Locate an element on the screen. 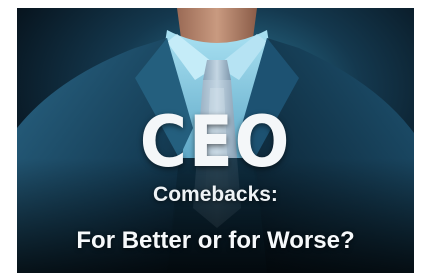  headline-ceo: CEO is located at coordinates (215, 142).